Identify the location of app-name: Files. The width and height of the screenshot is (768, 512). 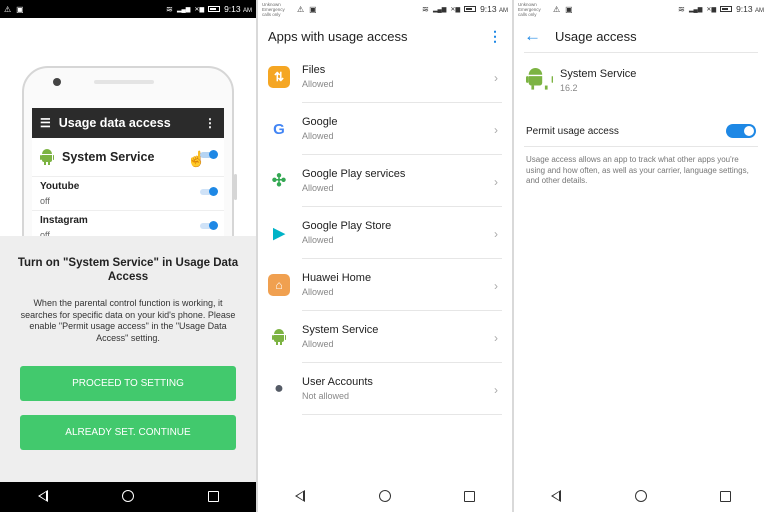
(314, 70).